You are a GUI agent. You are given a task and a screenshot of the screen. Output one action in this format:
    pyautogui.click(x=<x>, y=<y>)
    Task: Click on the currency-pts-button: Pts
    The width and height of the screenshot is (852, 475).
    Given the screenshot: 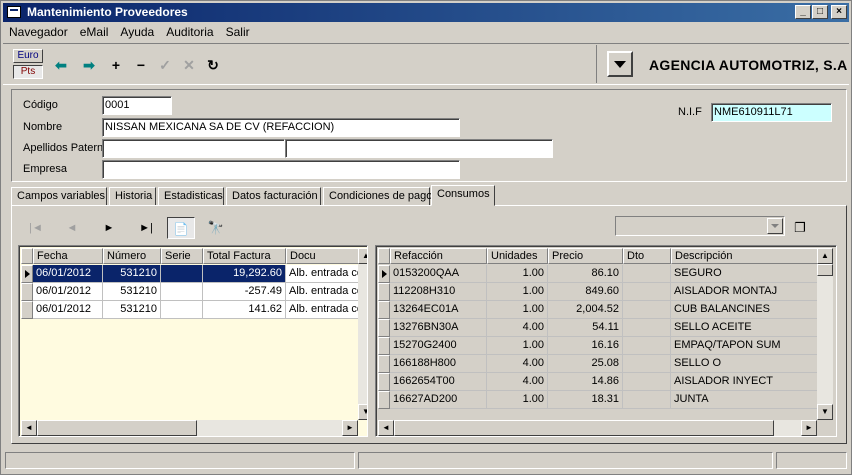 What is the action you would take?
    pyautogui.click(x=28, y=72)
    